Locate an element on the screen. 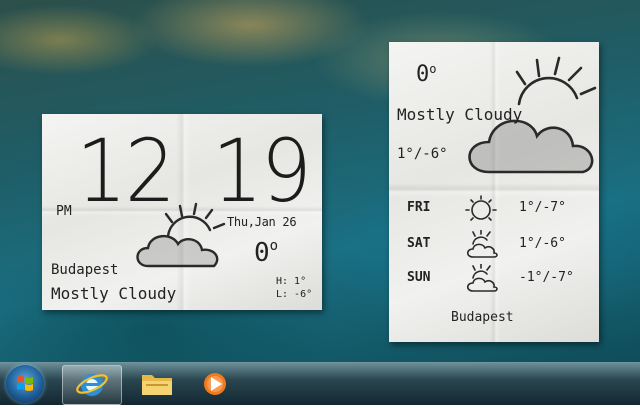 This screenshot has height=408, width=640. taskbar-media-player is located at coordinates (215, 384).